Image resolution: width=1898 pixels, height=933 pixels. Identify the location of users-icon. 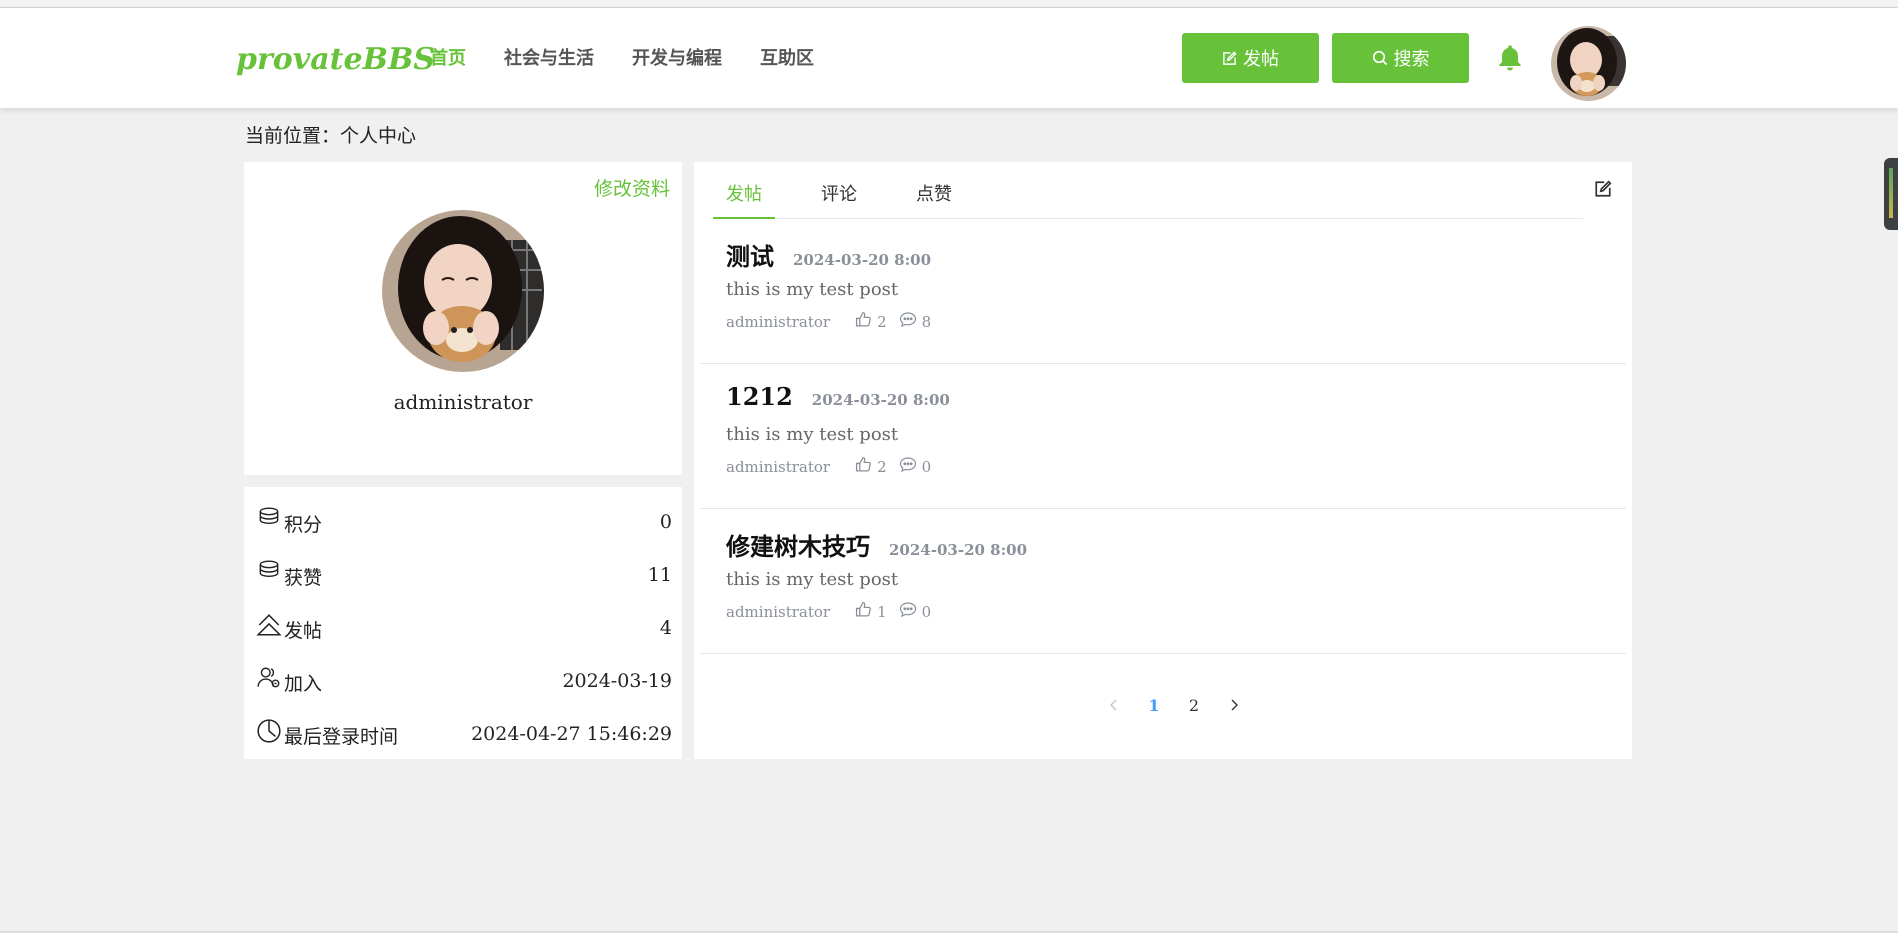
(270, 680).